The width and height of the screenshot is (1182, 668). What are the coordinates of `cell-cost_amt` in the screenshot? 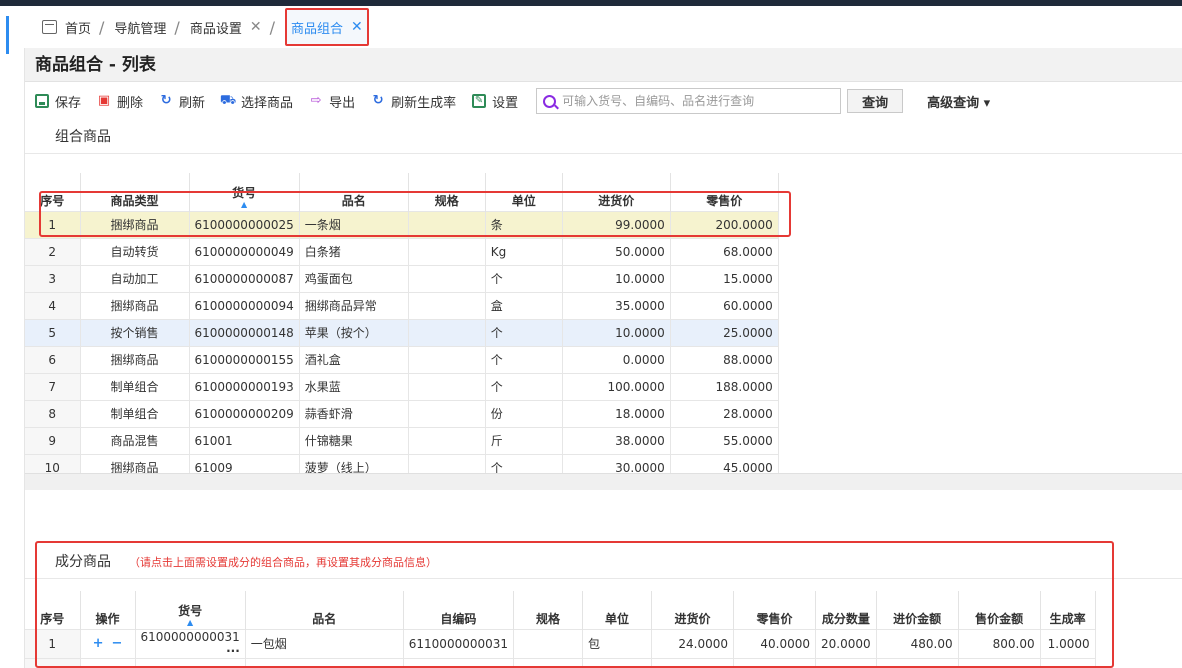 It's located at (917, 662).